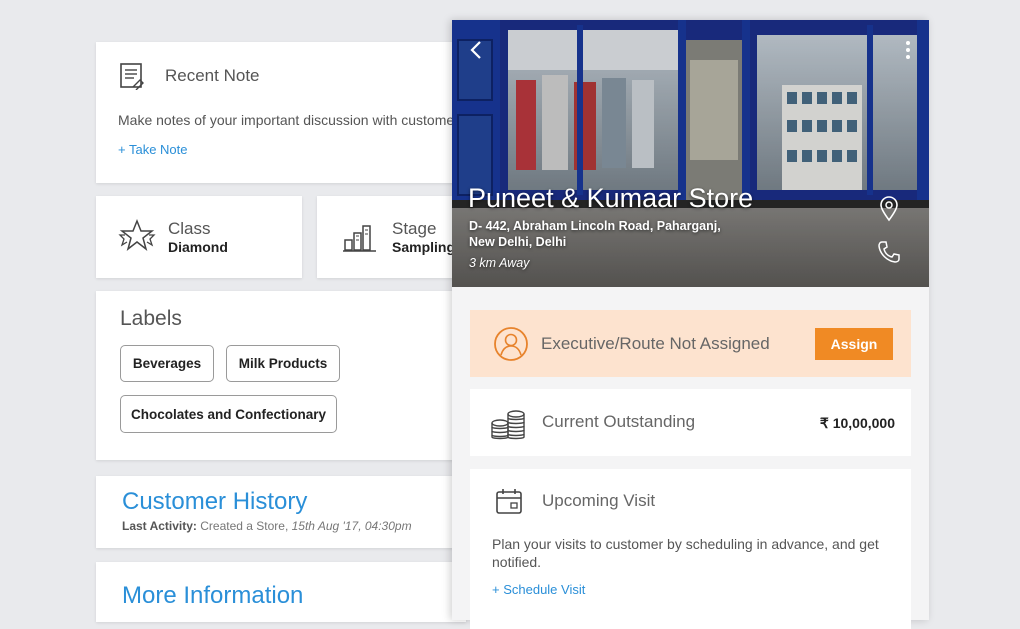 This screenshot has width=1020, height=629. What do you see at coordinates (151, 318) in the screenshot?
I see `labels-title: Labels` at bounding box center [151, 318].